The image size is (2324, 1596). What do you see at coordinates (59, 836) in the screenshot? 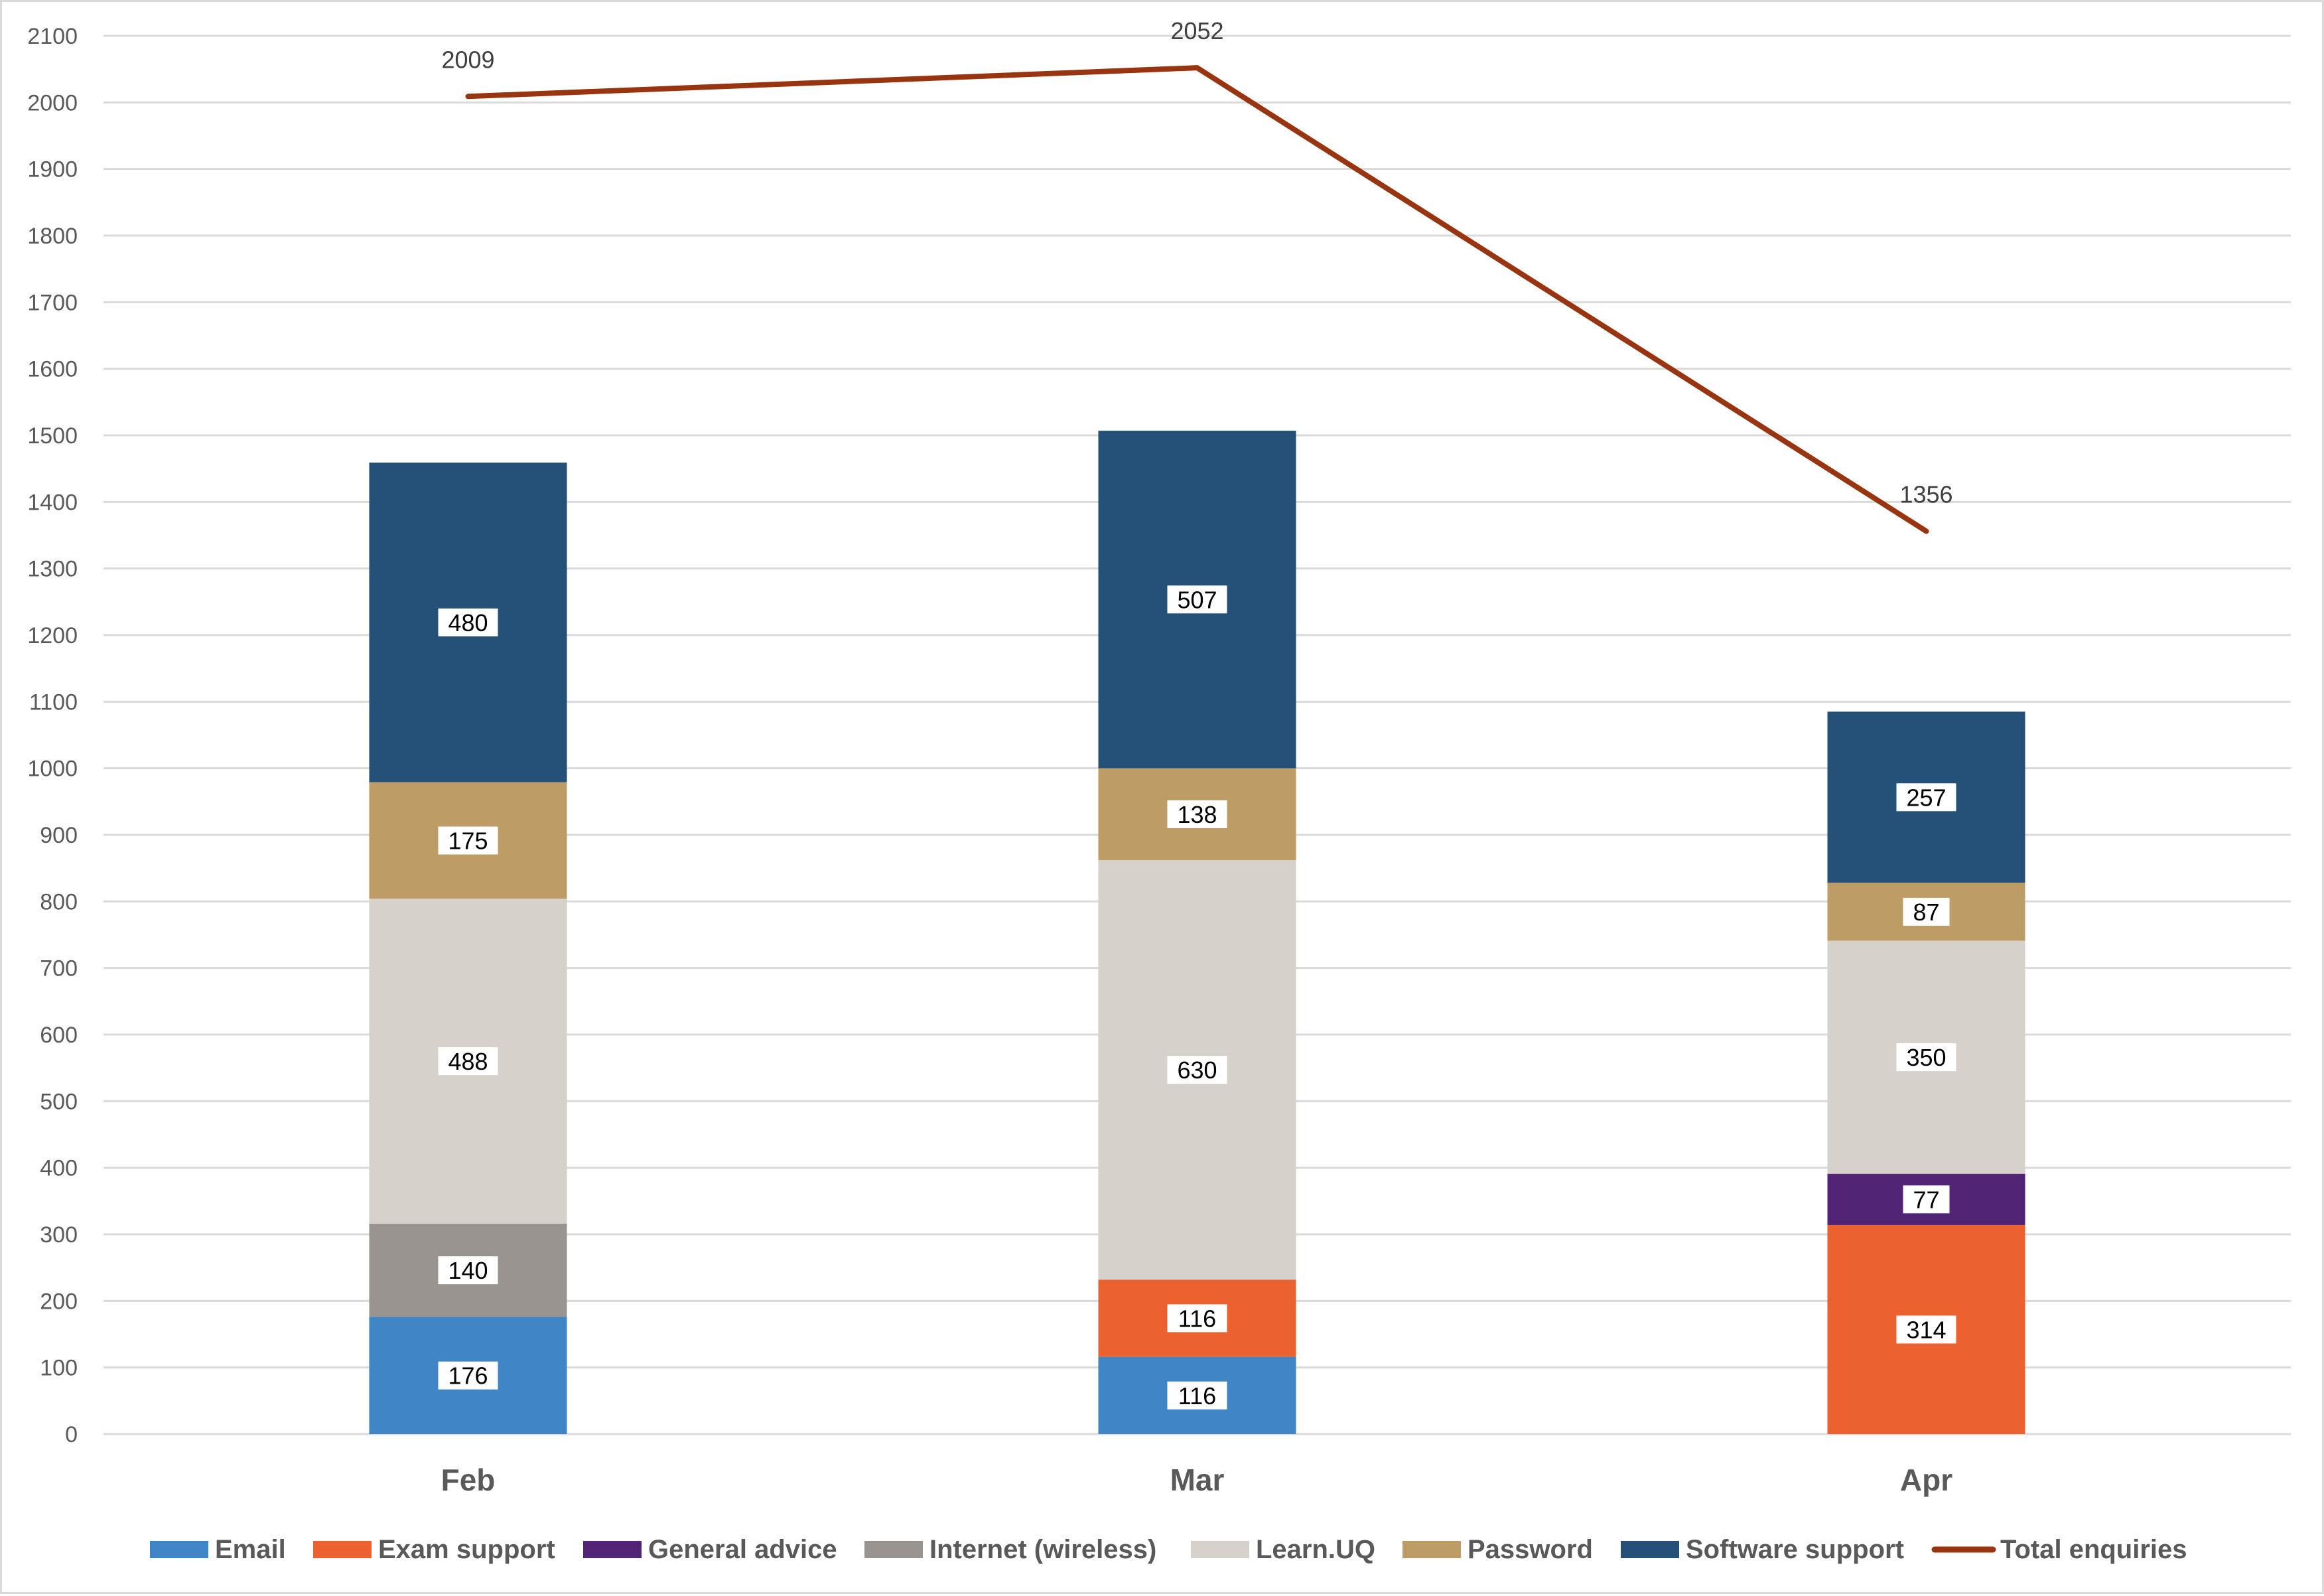
I see `y-tick-label: 900` at bounding box center [59, 836].